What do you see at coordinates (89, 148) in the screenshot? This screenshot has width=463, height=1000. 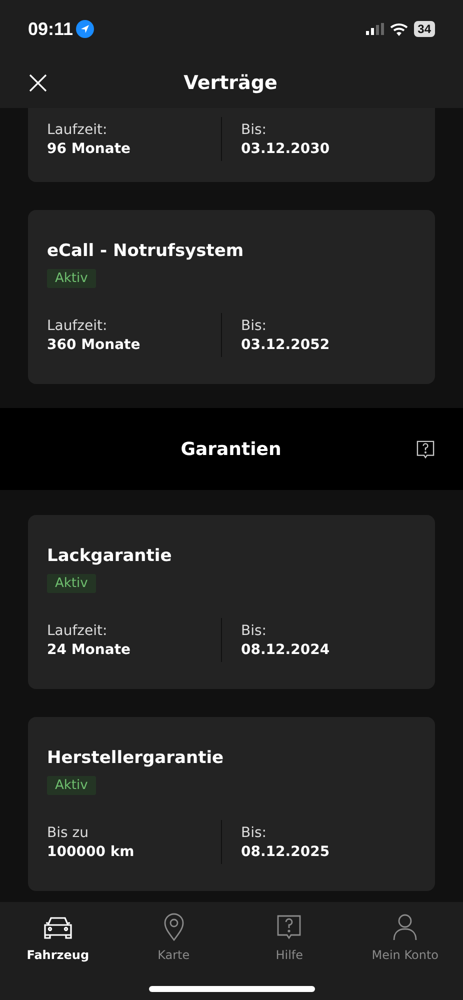 I see `field-value: 96 Monate` at bounding box center [89, 148].